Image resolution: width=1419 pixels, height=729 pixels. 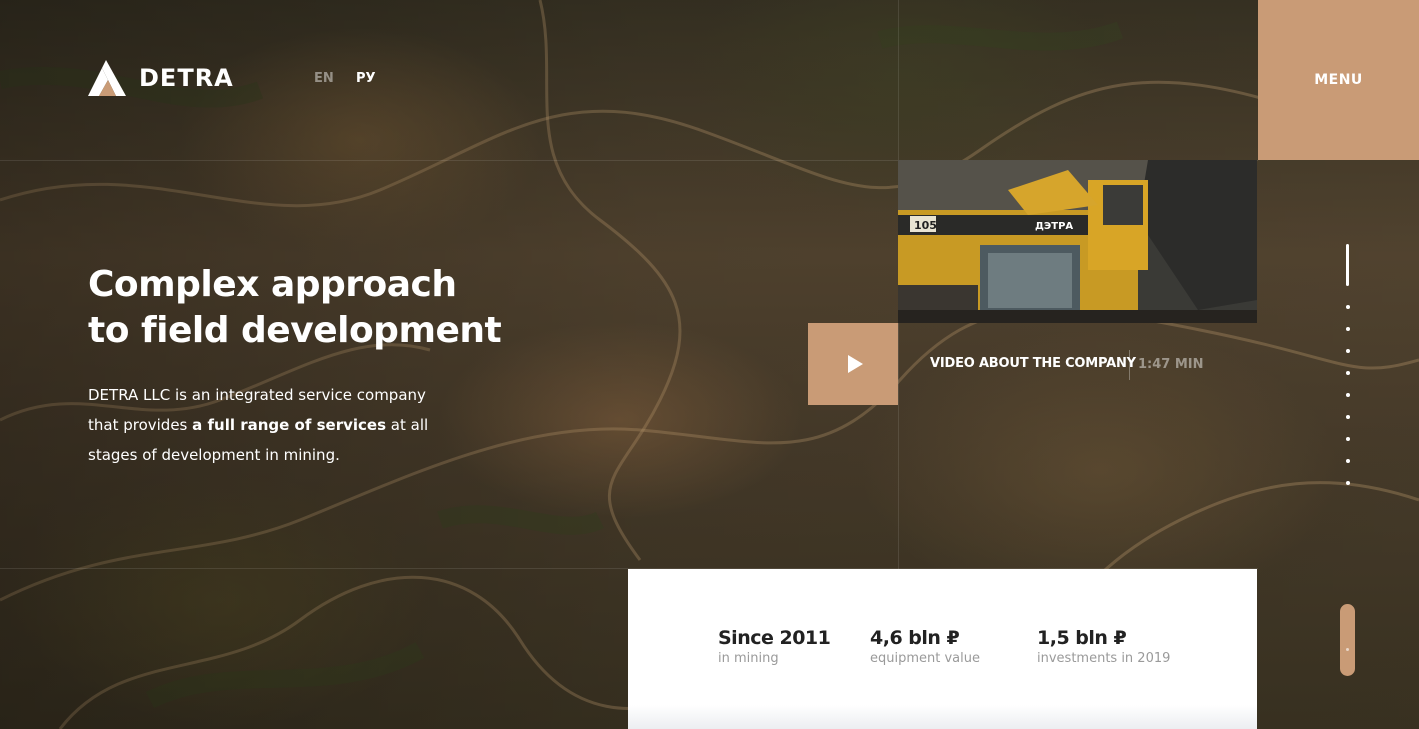 What do you see at coordinates (1171, 364) in the screenshot?
I see `video-duration: 1:47 MIN` at bounding box center [1171, 364].